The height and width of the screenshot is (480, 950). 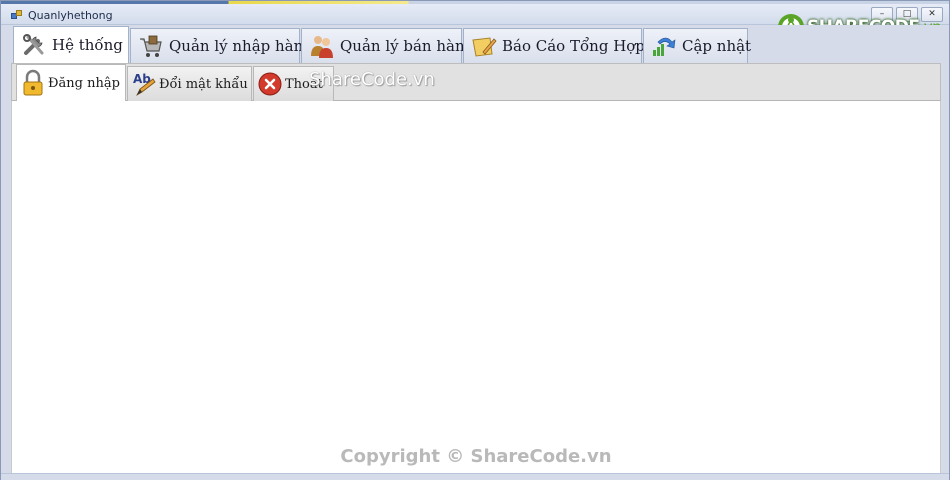 What do you see at coordinates (476, 82) in the screenshot?
I see `sub-tab-strip: Đăng nhập Ab Đổi mật khẩu Thoát` at bounding box center [476, 82].